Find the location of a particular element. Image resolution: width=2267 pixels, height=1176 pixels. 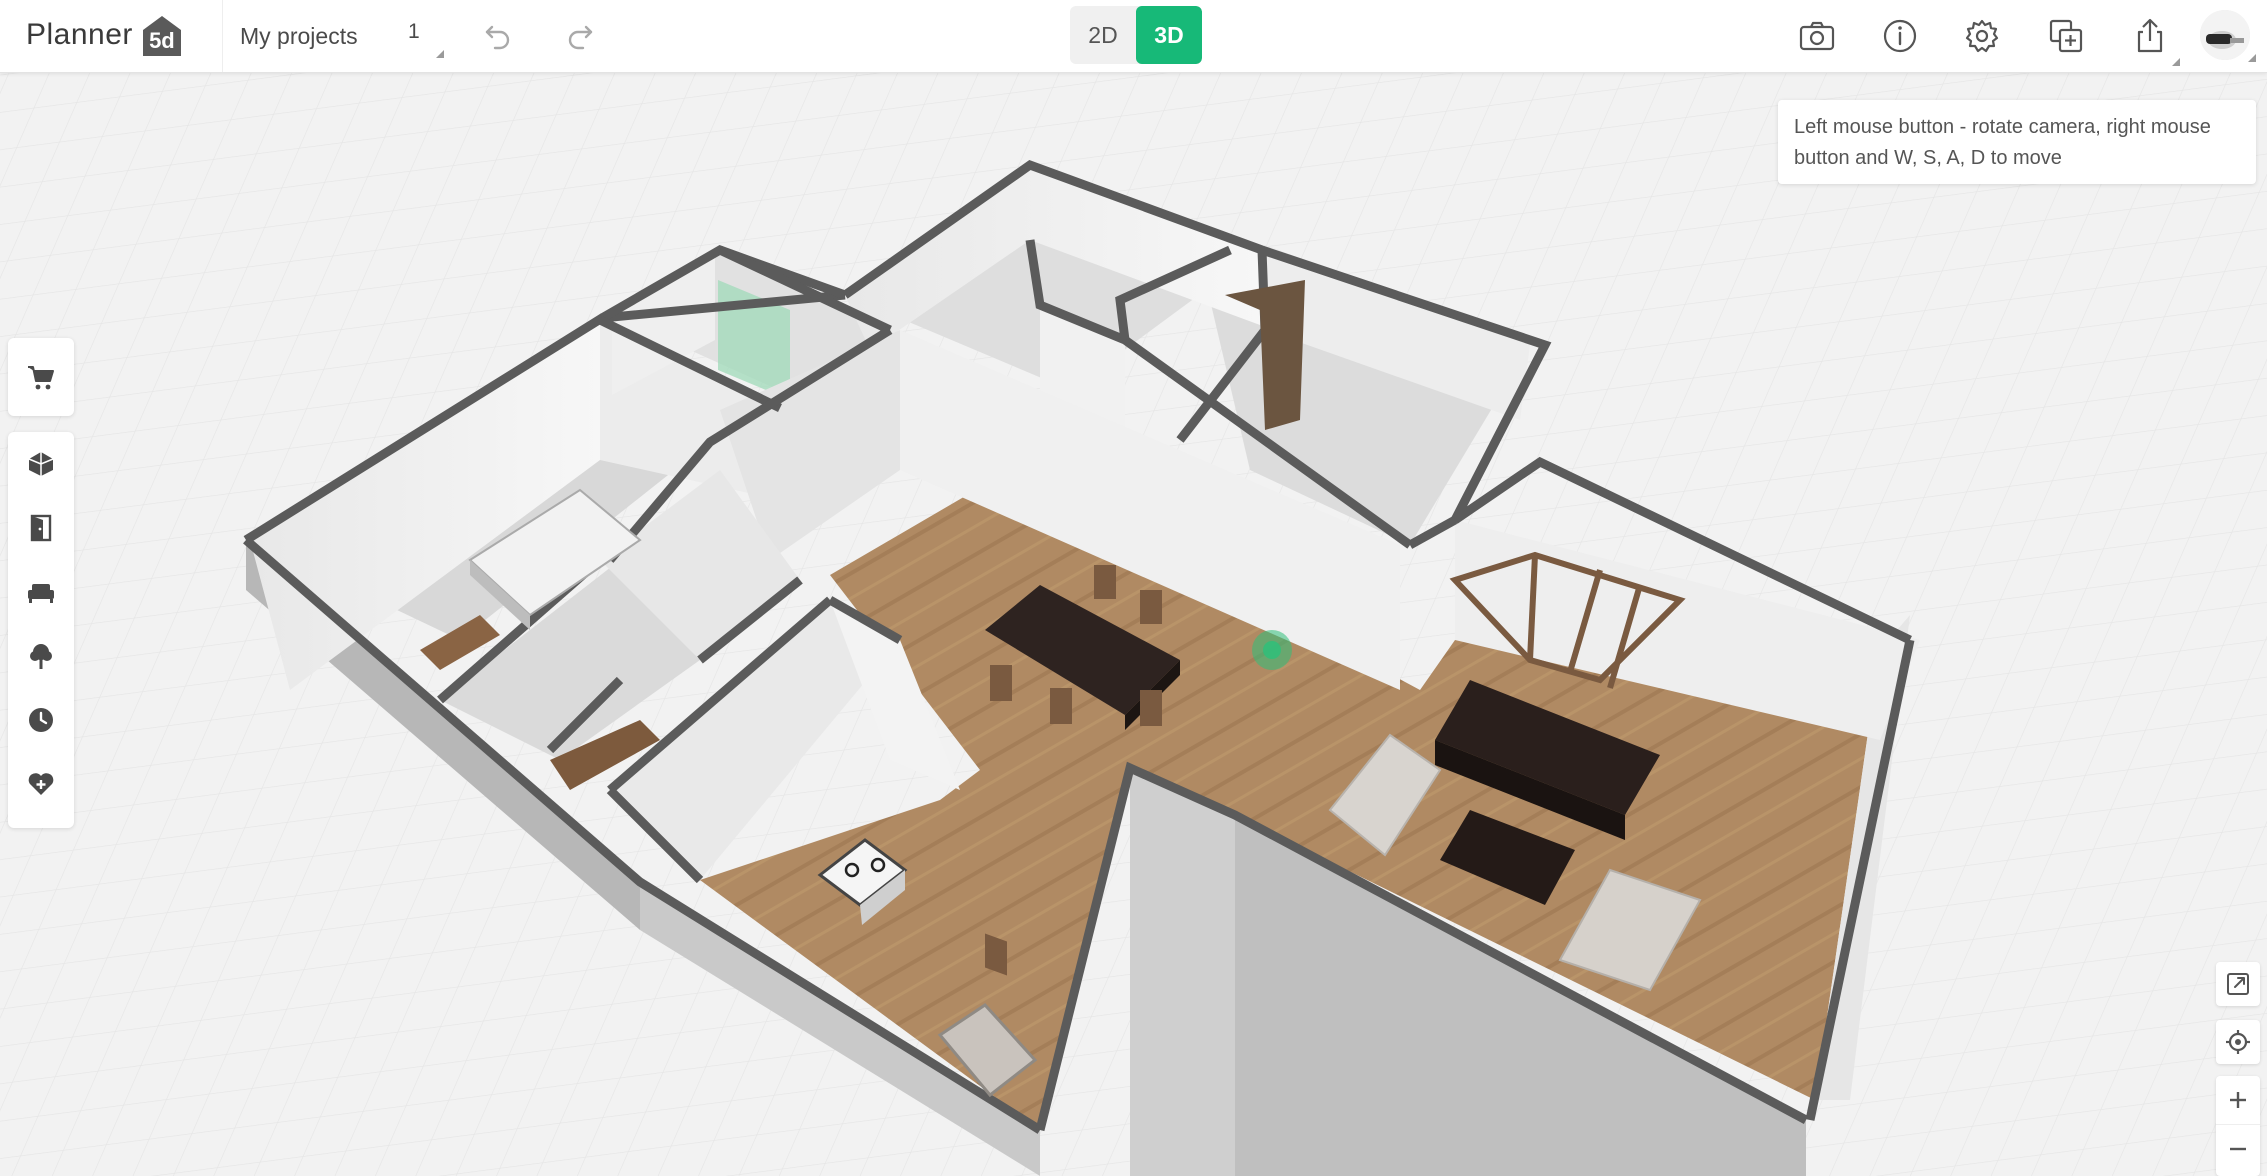

locate-icon is located at coordinates (2238, 1042).